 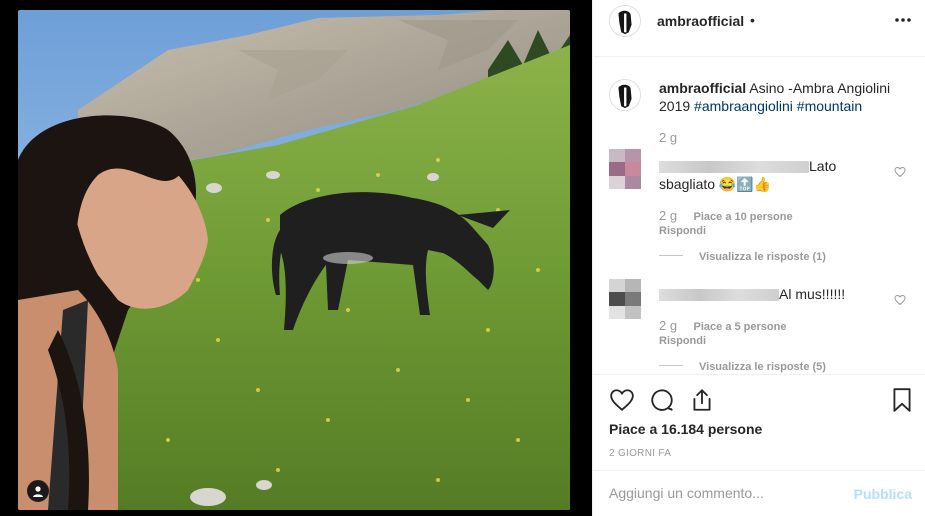 I want to click on comment-meta: 2 g Piace a 5 persone, so click(x=723, y=325).